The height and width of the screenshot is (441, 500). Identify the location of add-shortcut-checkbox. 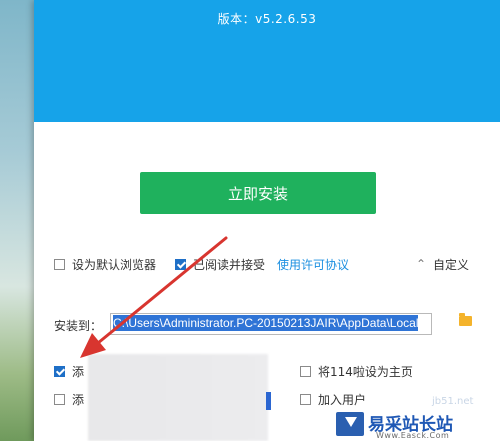
(59, 371).